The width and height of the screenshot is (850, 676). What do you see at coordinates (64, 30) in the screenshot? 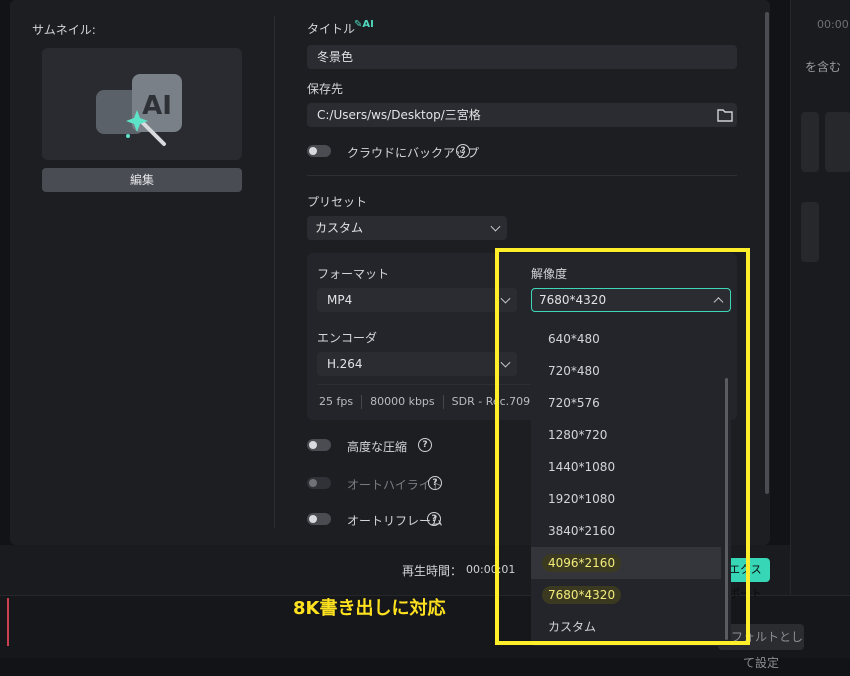
I see `thumbnail-label: サムネイル:` at bounding box center [64, 30].